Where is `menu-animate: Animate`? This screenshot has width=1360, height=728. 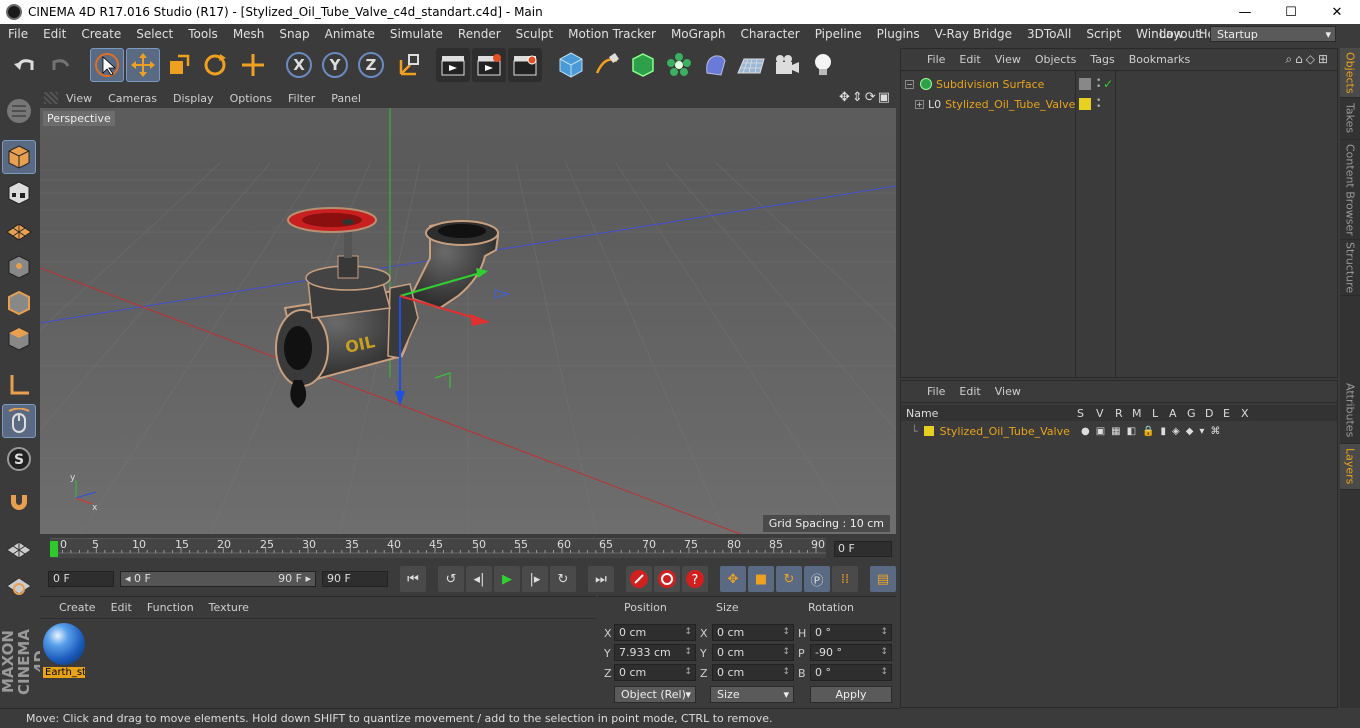
menu-animate: Animate is located at coordinates (349, 34).